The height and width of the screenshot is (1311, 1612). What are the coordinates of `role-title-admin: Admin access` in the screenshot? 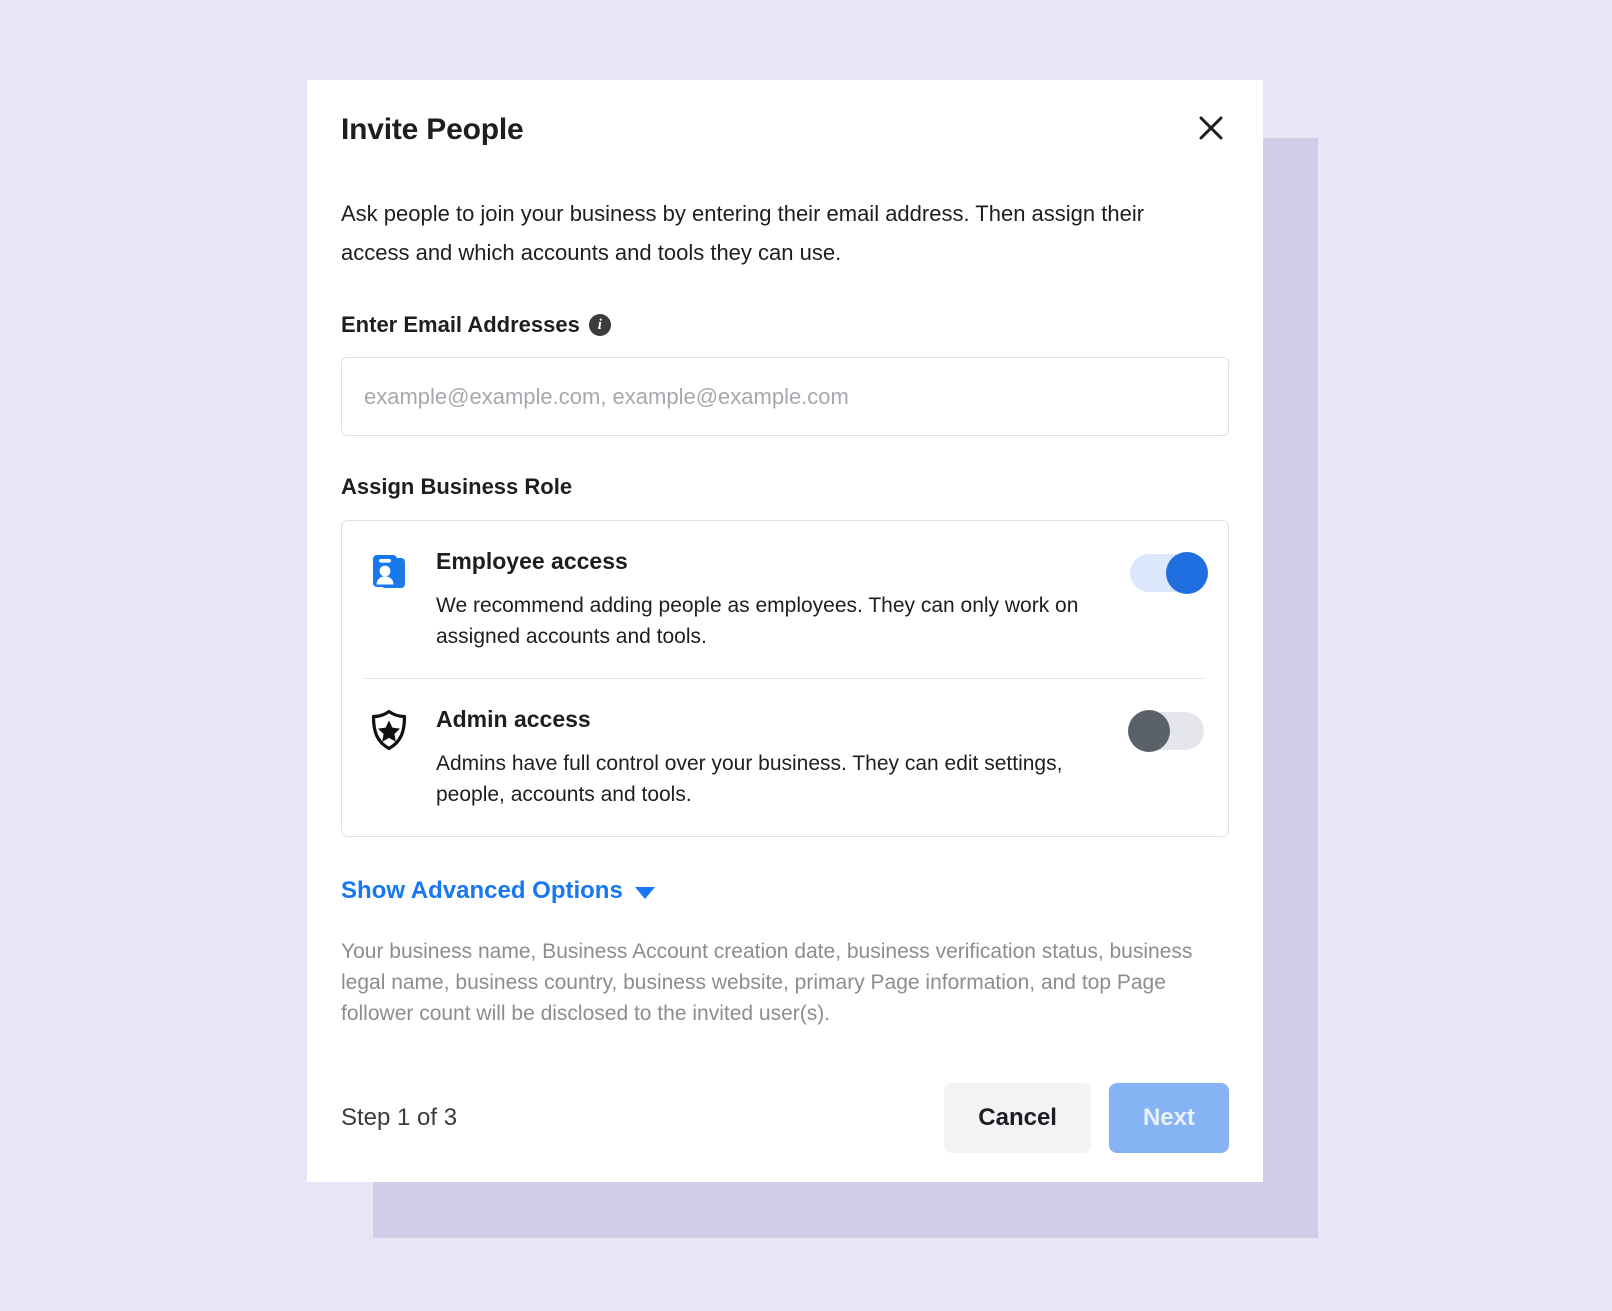 It's located at (513, 719).